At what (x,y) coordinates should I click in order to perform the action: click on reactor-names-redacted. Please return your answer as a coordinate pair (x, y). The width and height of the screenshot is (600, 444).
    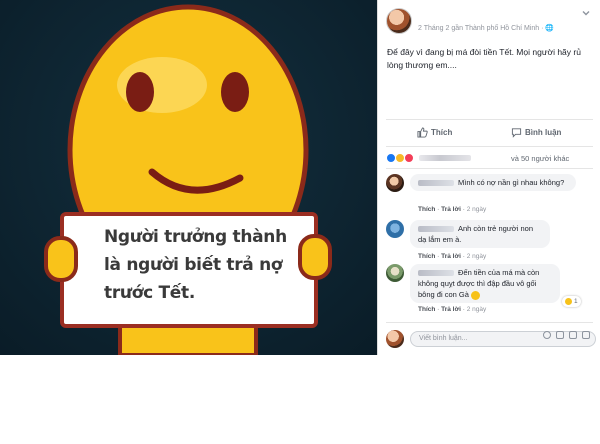
    Looking at the image, I should click on (445, 158).